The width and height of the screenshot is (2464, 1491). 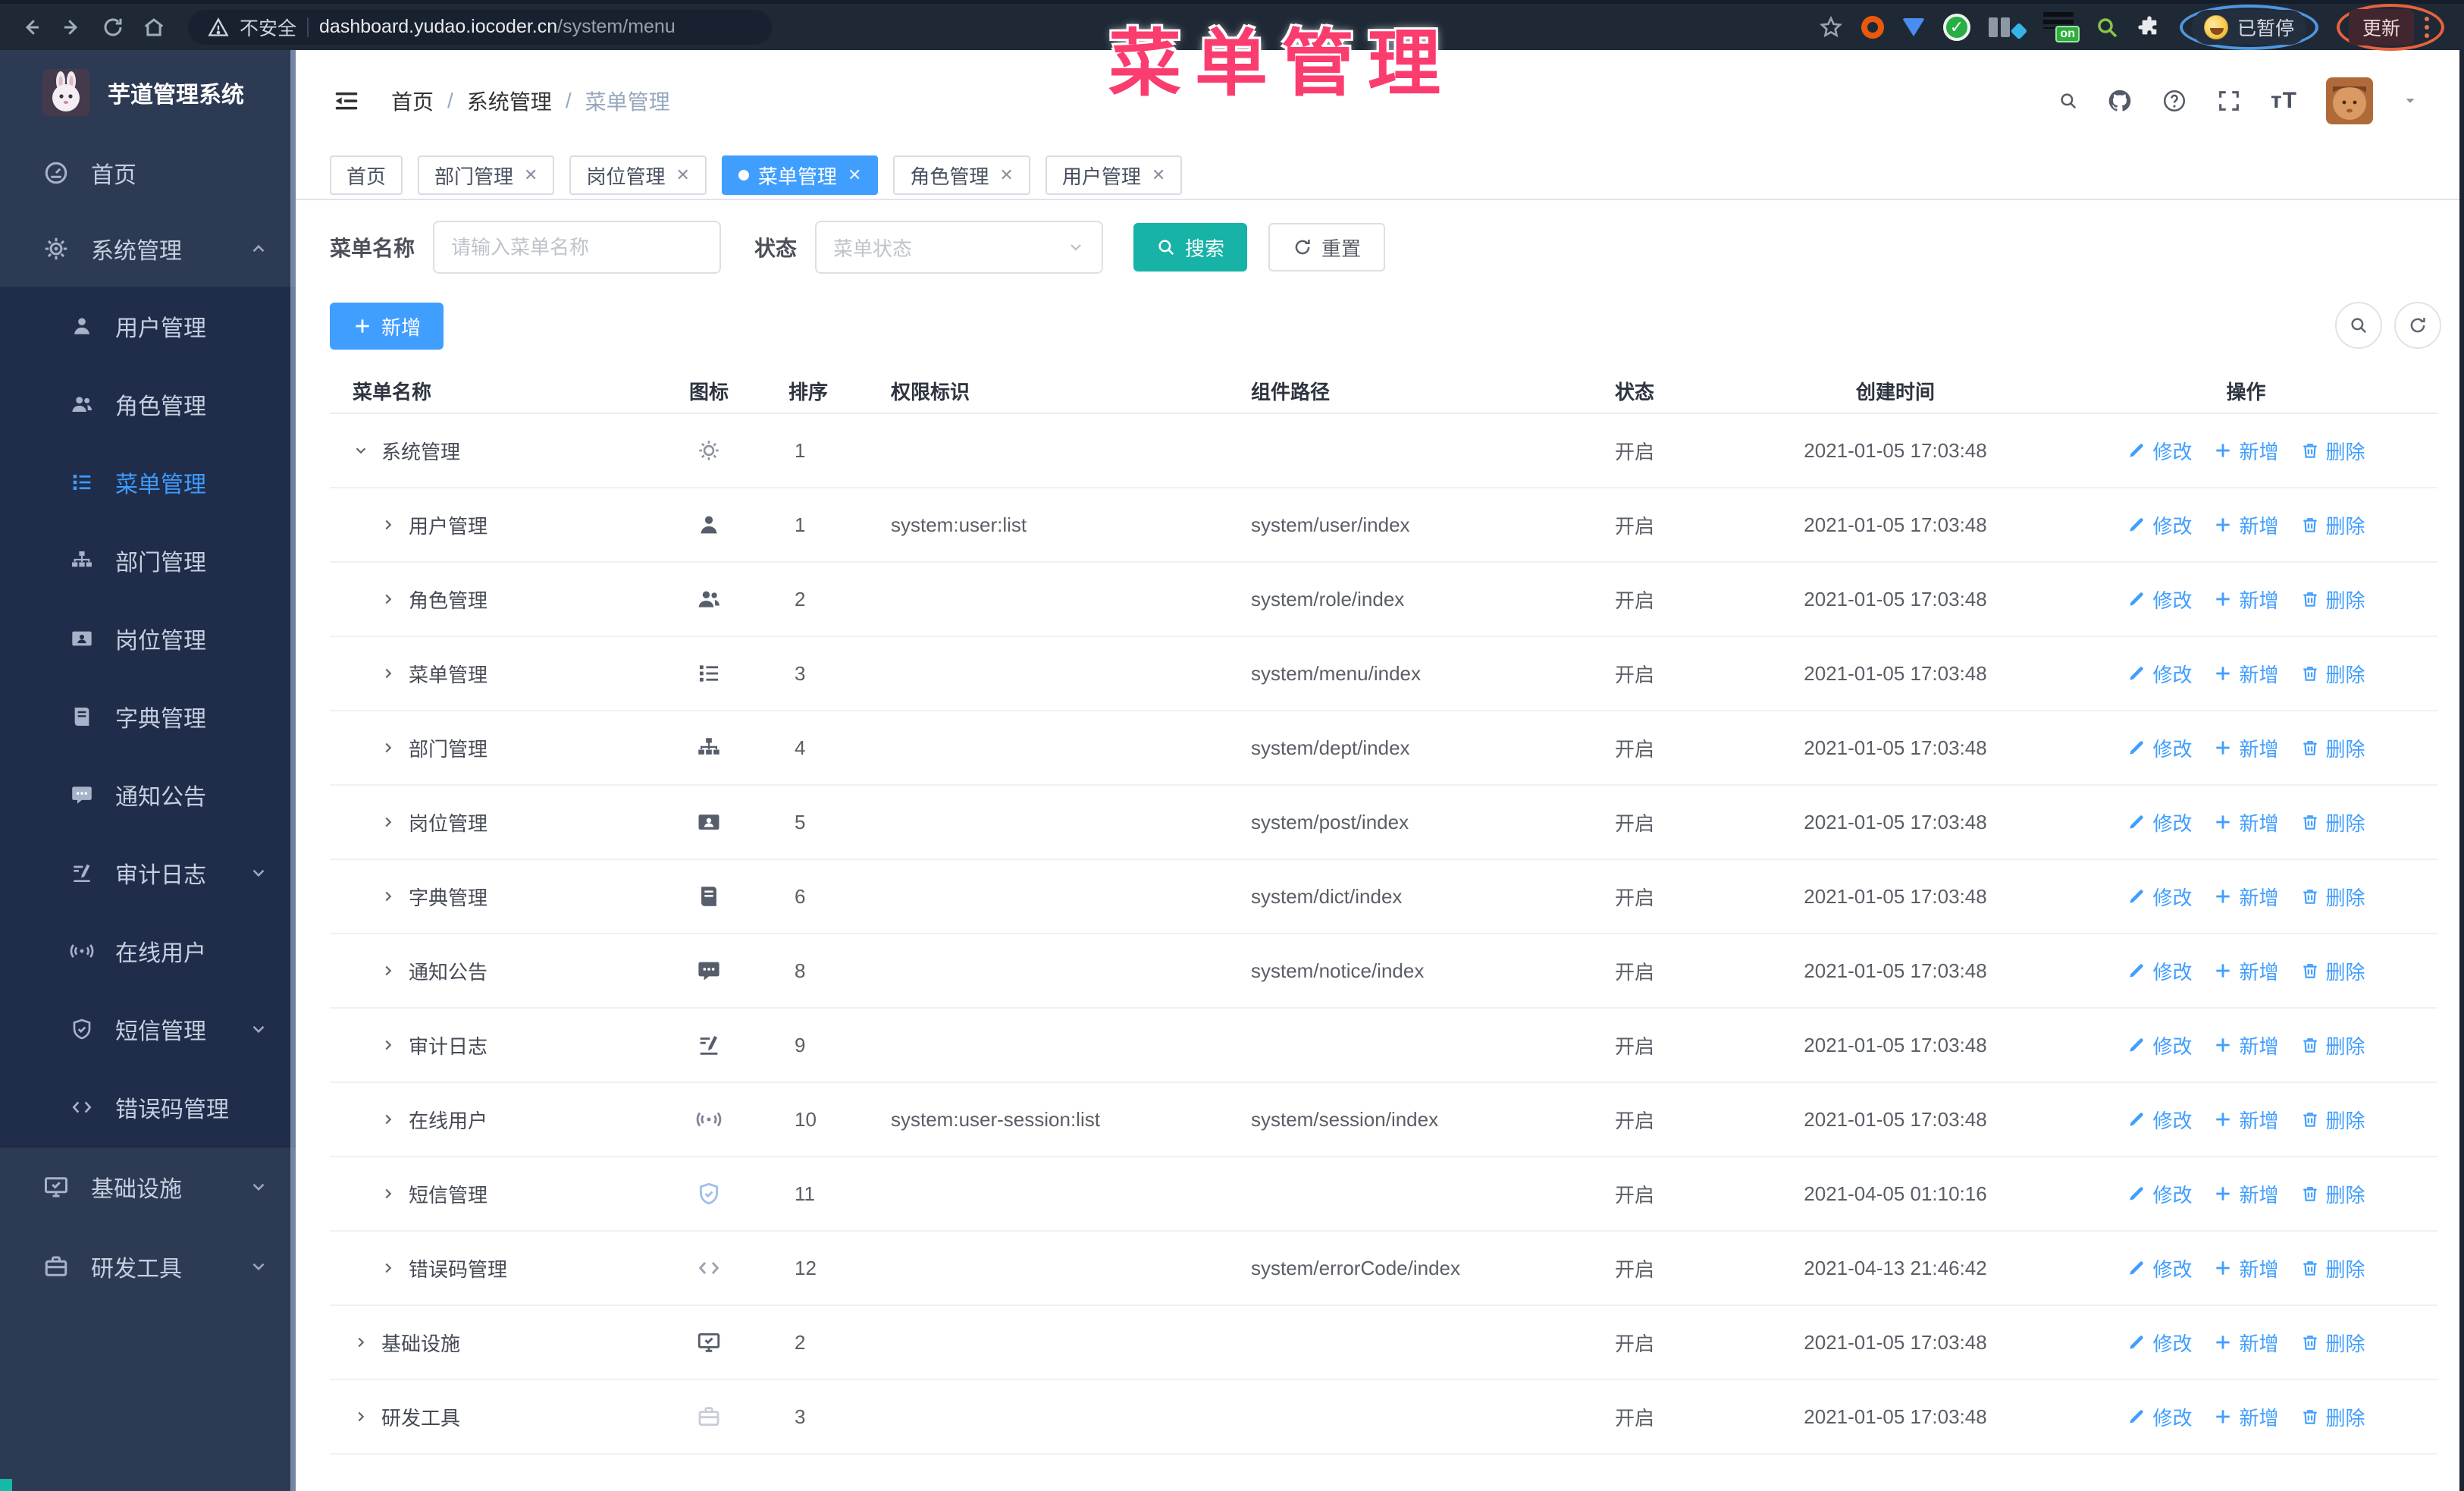 What do you see at coordinates (2350, 100) in the screenshot?
I see `user-avatar` at bounding box center [2350, 100].